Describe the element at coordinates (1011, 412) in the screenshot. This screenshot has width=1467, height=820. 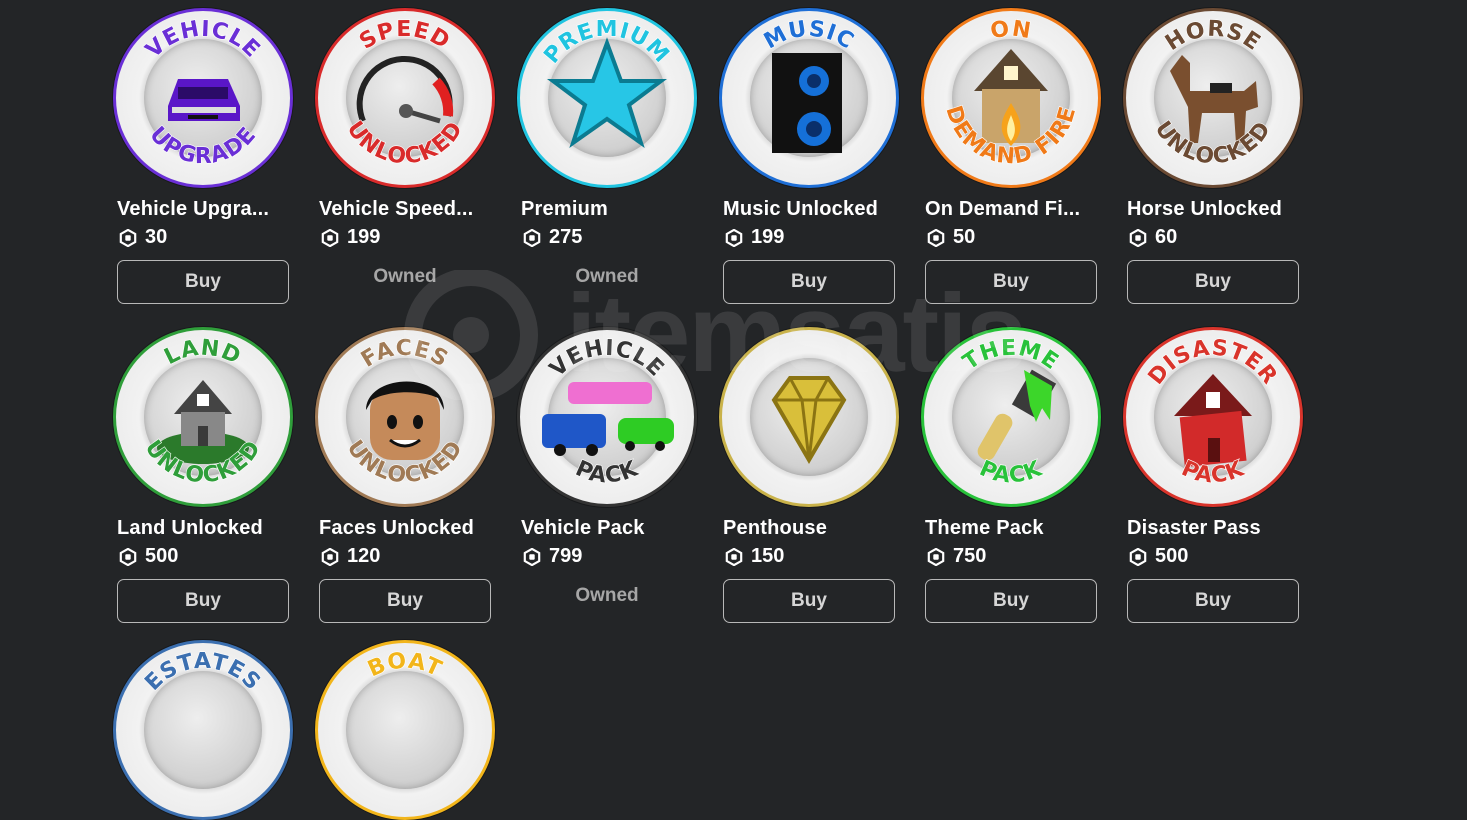
I see `badge-ring-text: THEME PACK` at that location.